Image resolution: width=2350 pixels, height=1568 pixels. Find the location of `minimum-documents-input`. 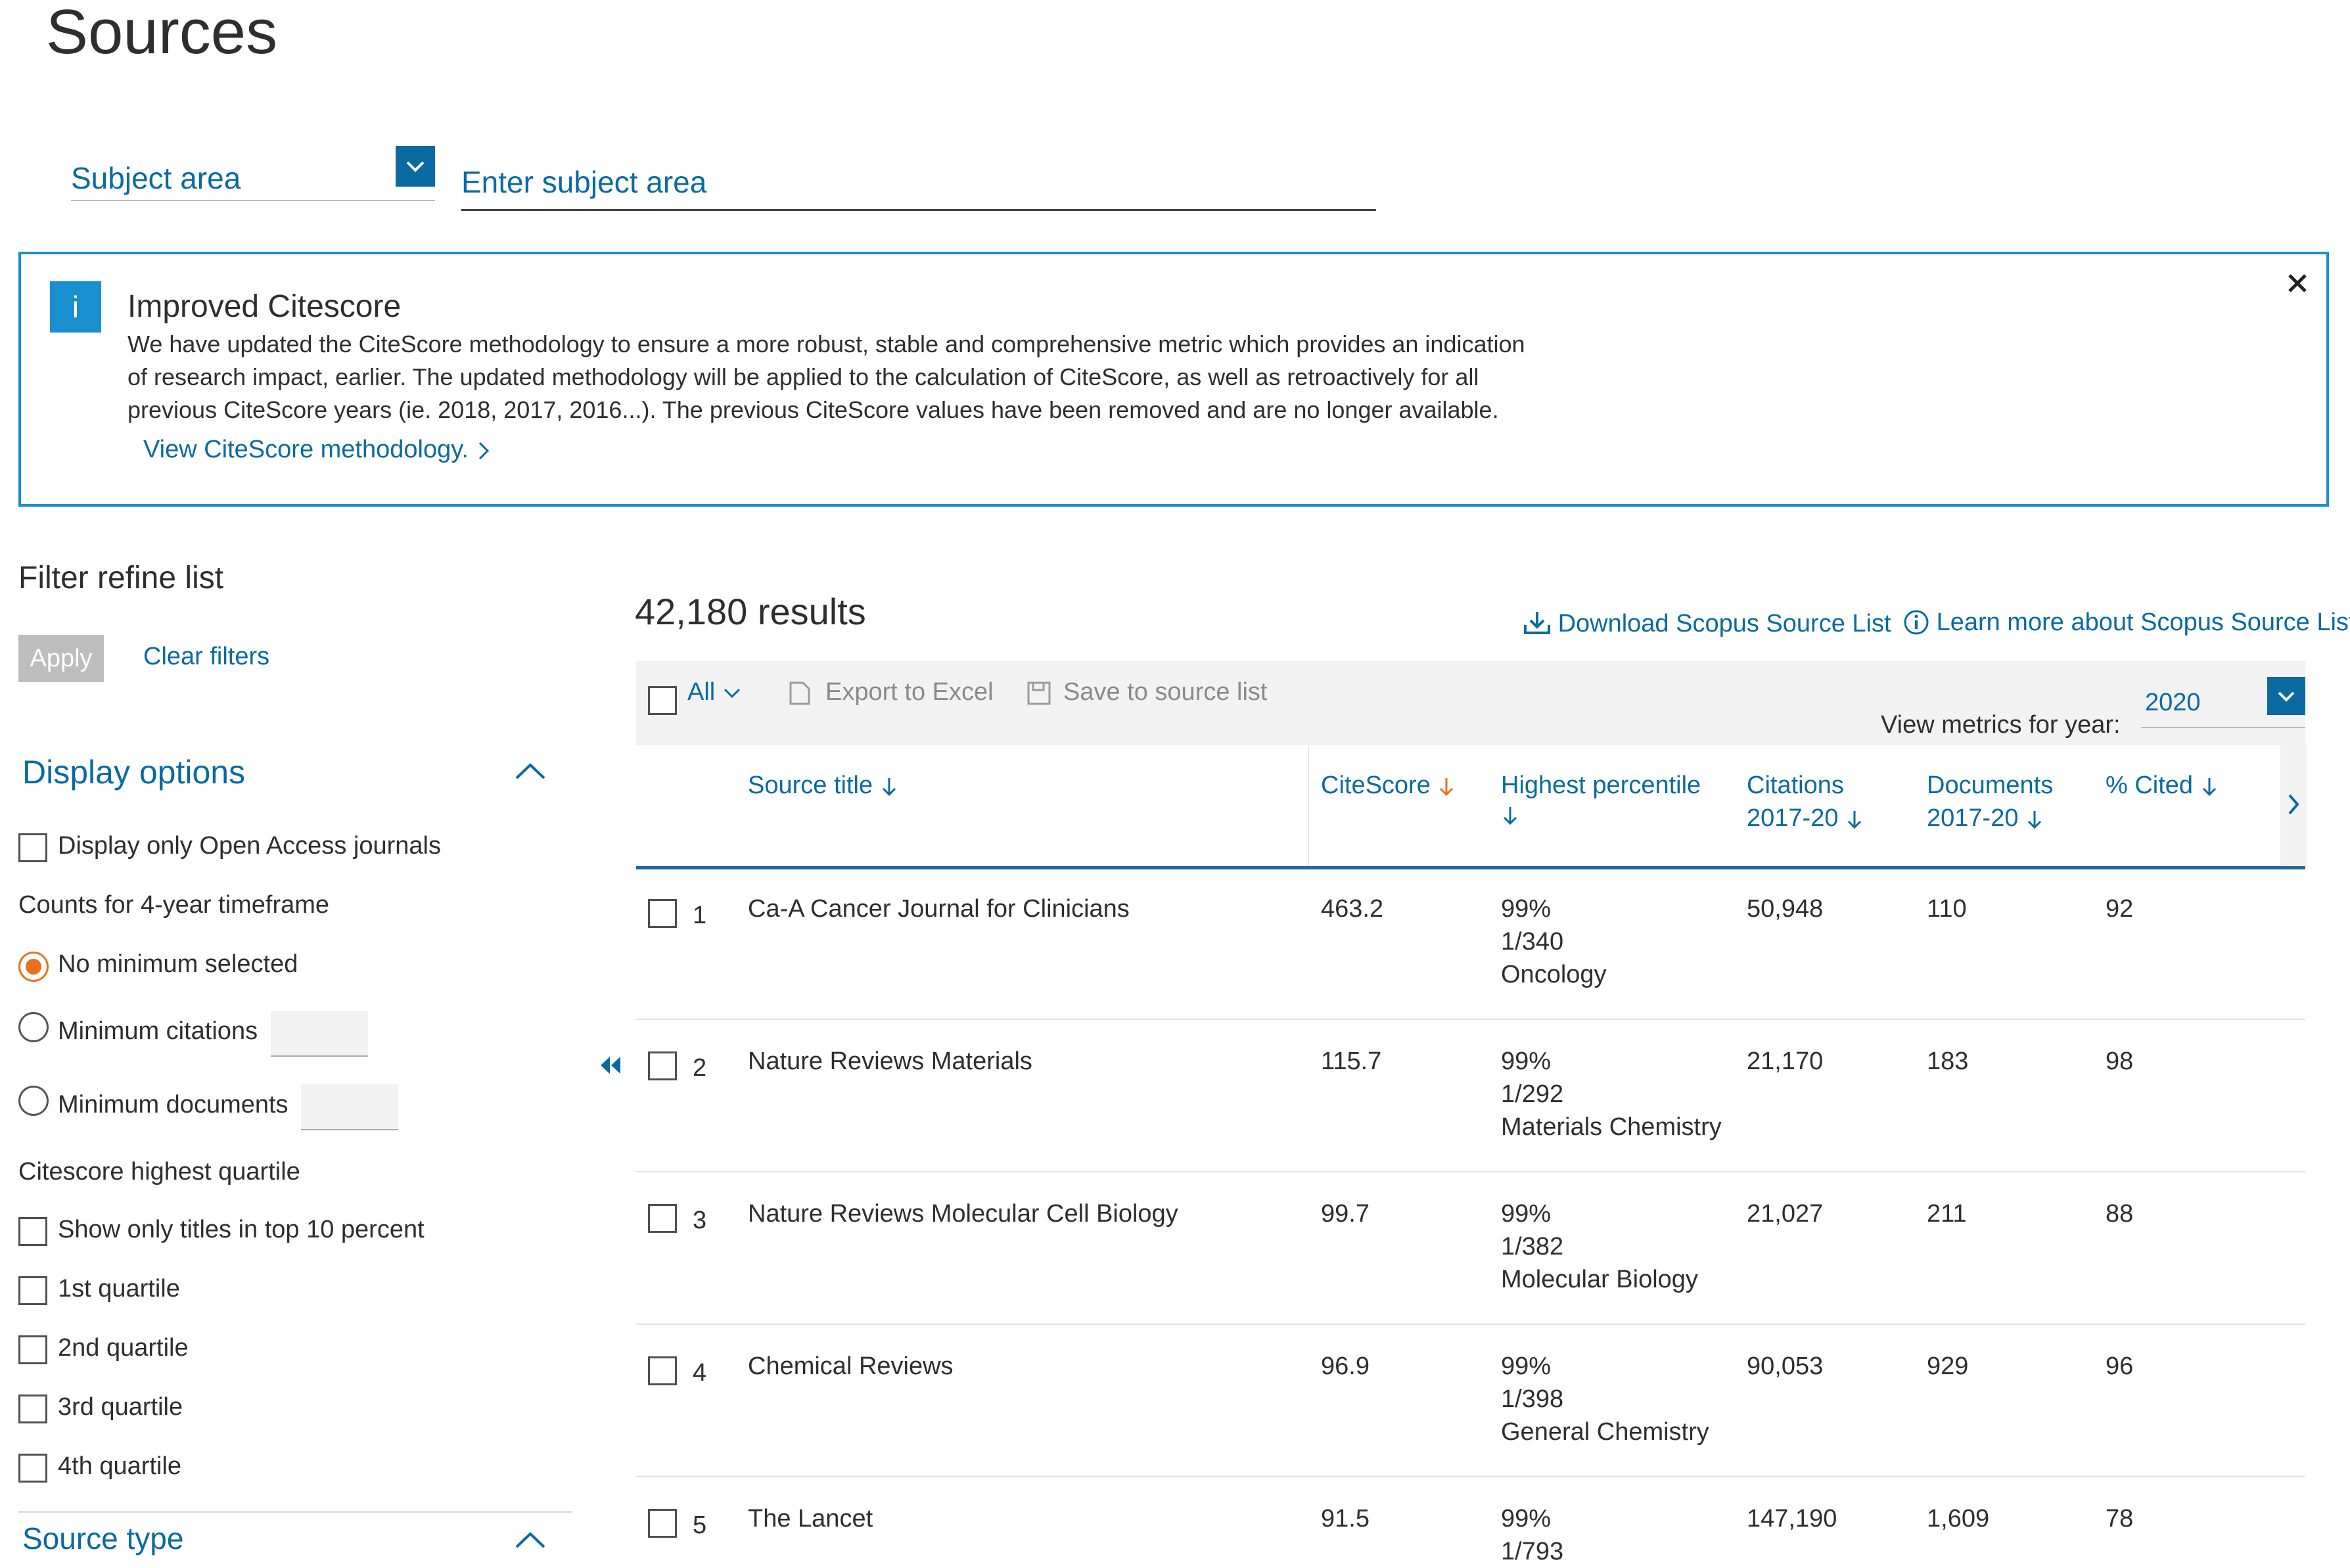

minimum-documents-input is located at coordinates (350, 1107).